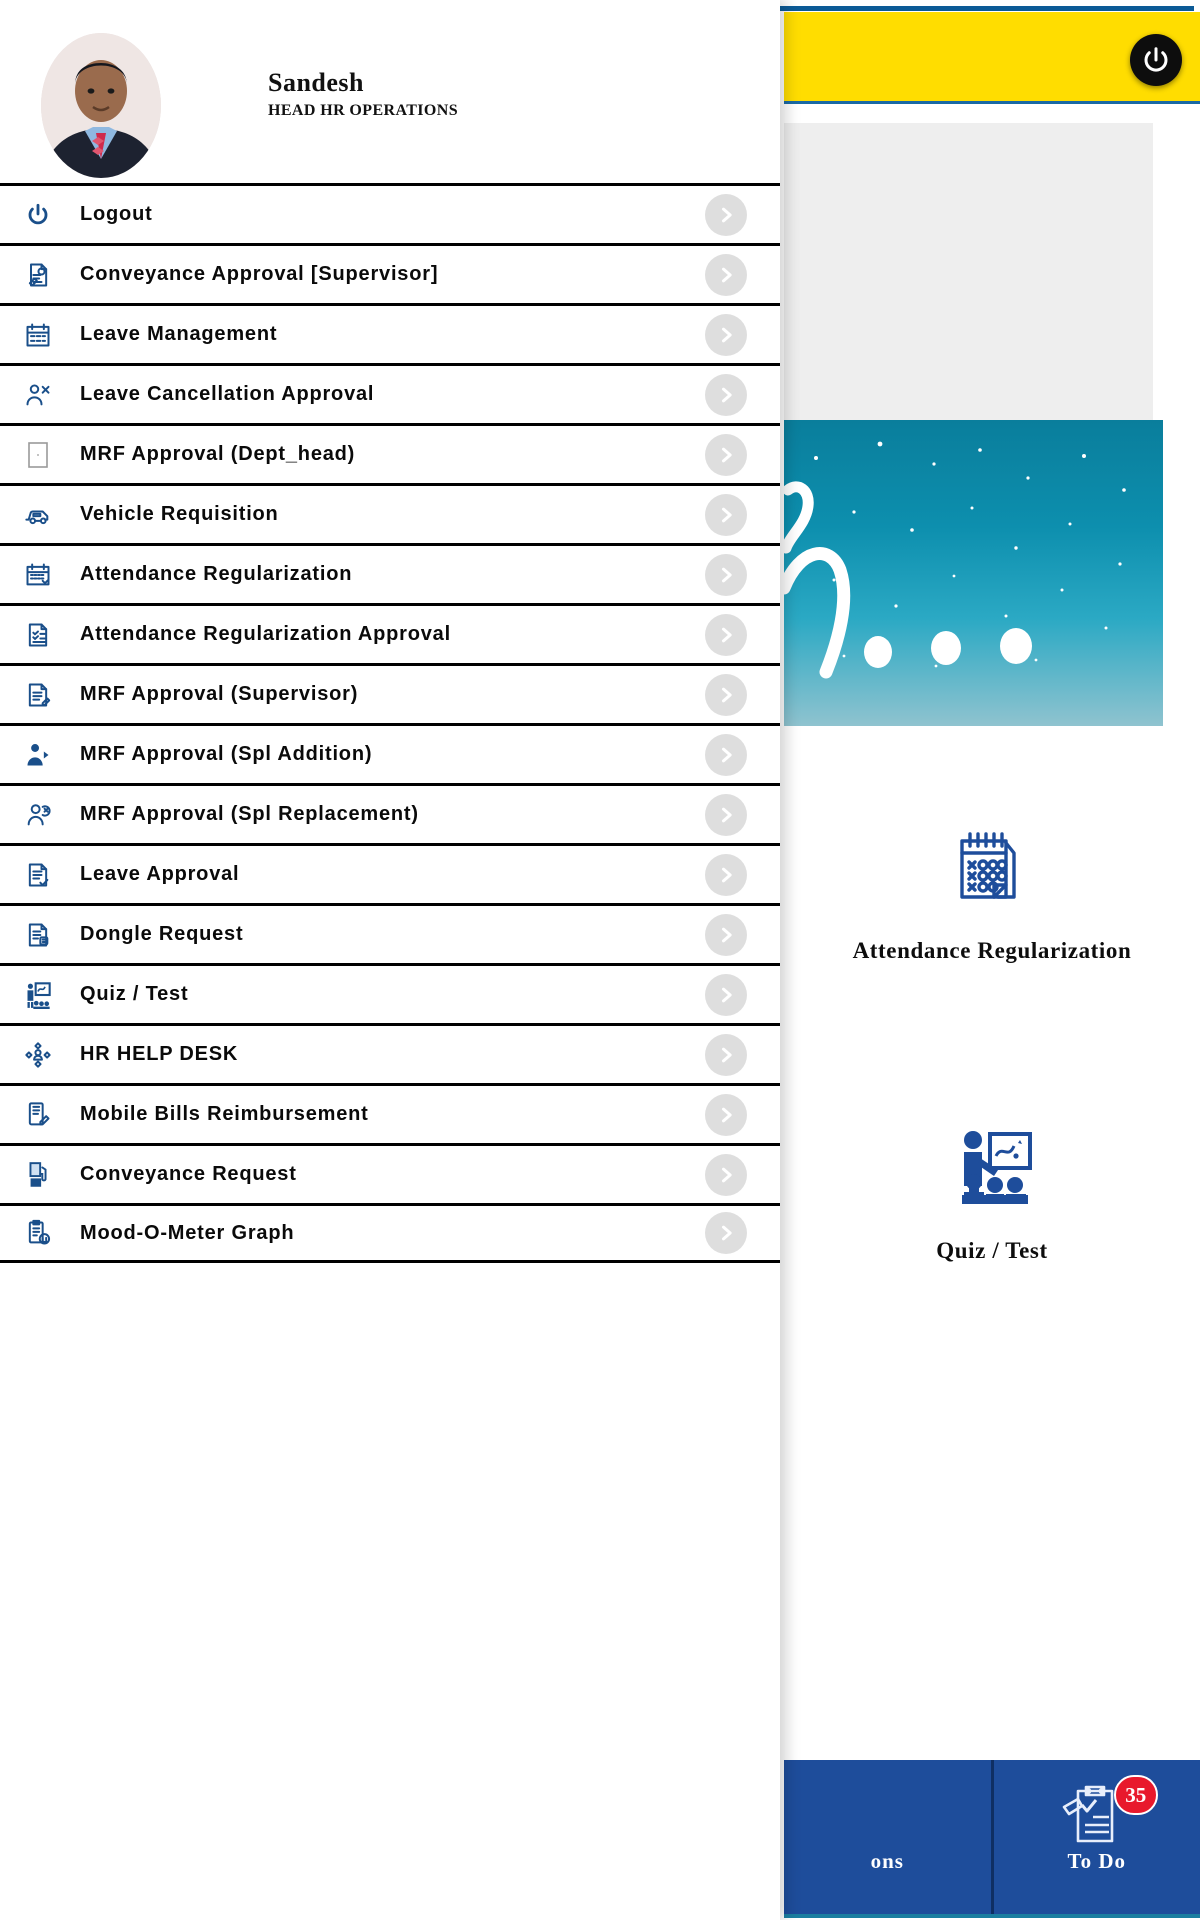  Describe the element at coordinates (101, 105) in the screenshot. I see `avatar` at that location.